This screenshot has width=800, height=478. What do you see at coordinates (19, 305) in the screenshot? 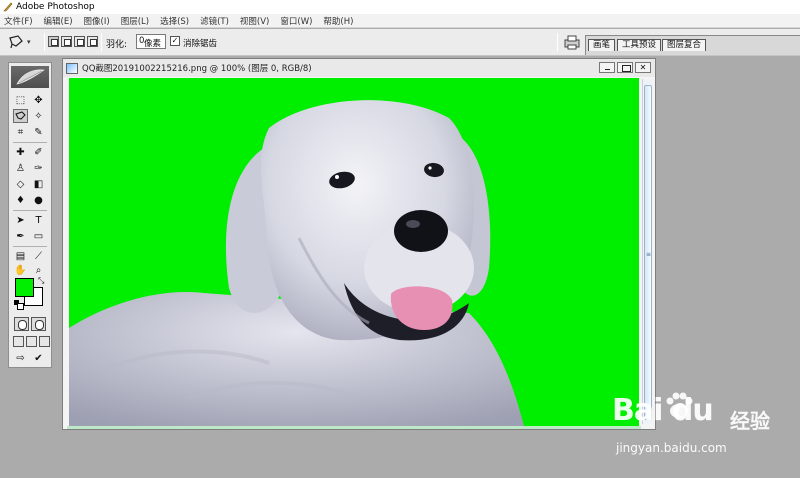
I see `default-colors-icon` at bounding box center [19, 305].